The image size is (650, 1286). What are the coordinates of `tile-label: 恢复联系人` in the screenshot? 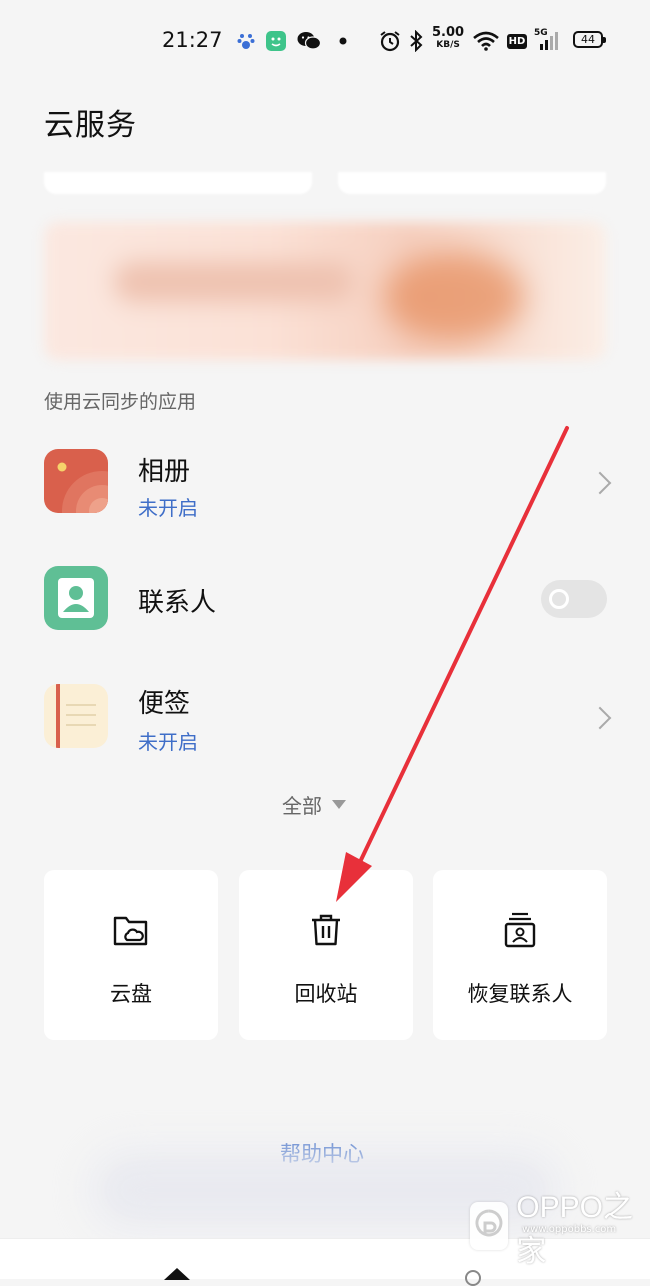 It's located at (520, 994).